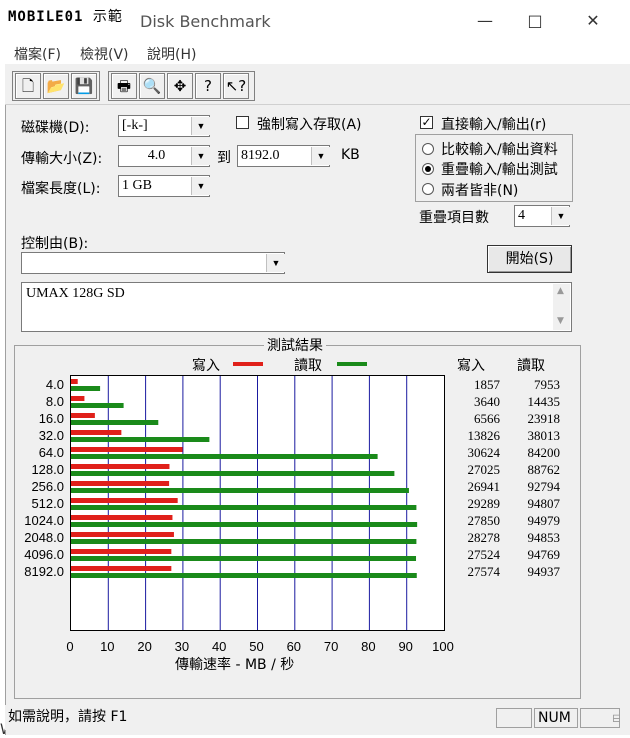  Describe the element at coordinates (616, 719) in the screenshot. I see `resize-grip-icon: ⋿` at that location.